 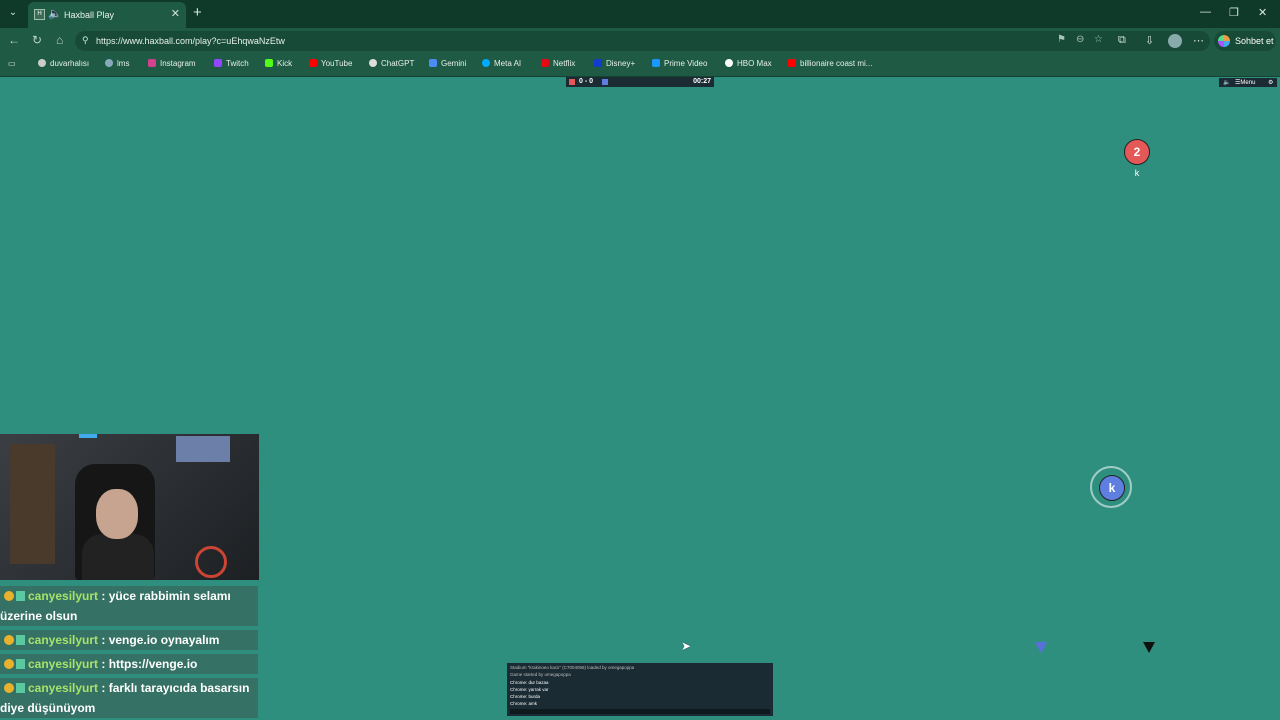 What do you see at coordinates (175, 13) in the screenshot?
I see `close-tab-icon: ✕` at bounding box center [175, 13].